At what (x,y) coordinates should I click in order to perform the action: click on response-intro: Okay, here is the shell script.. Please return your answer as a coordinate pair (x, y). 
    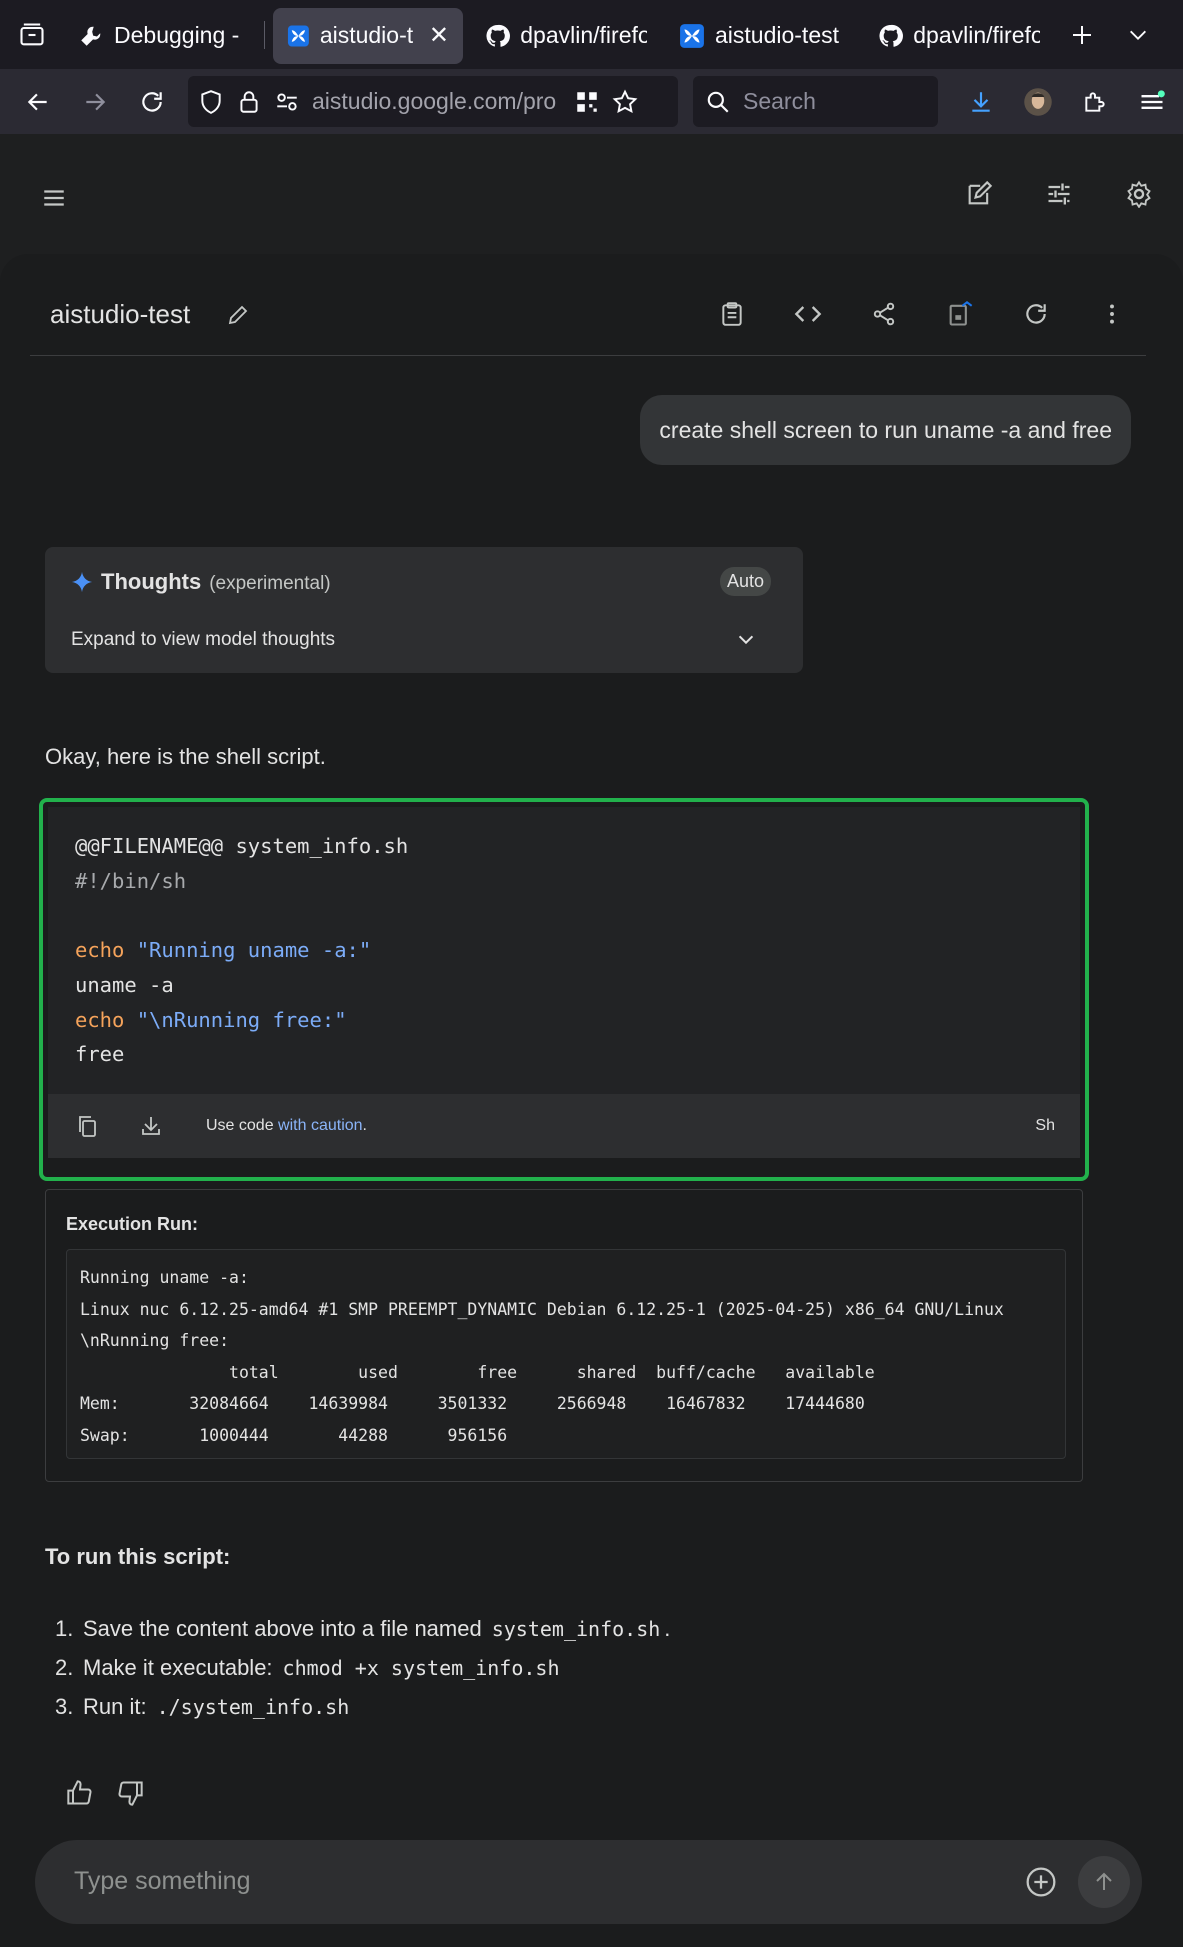
    Looking at the image, I should click on (185, 756).